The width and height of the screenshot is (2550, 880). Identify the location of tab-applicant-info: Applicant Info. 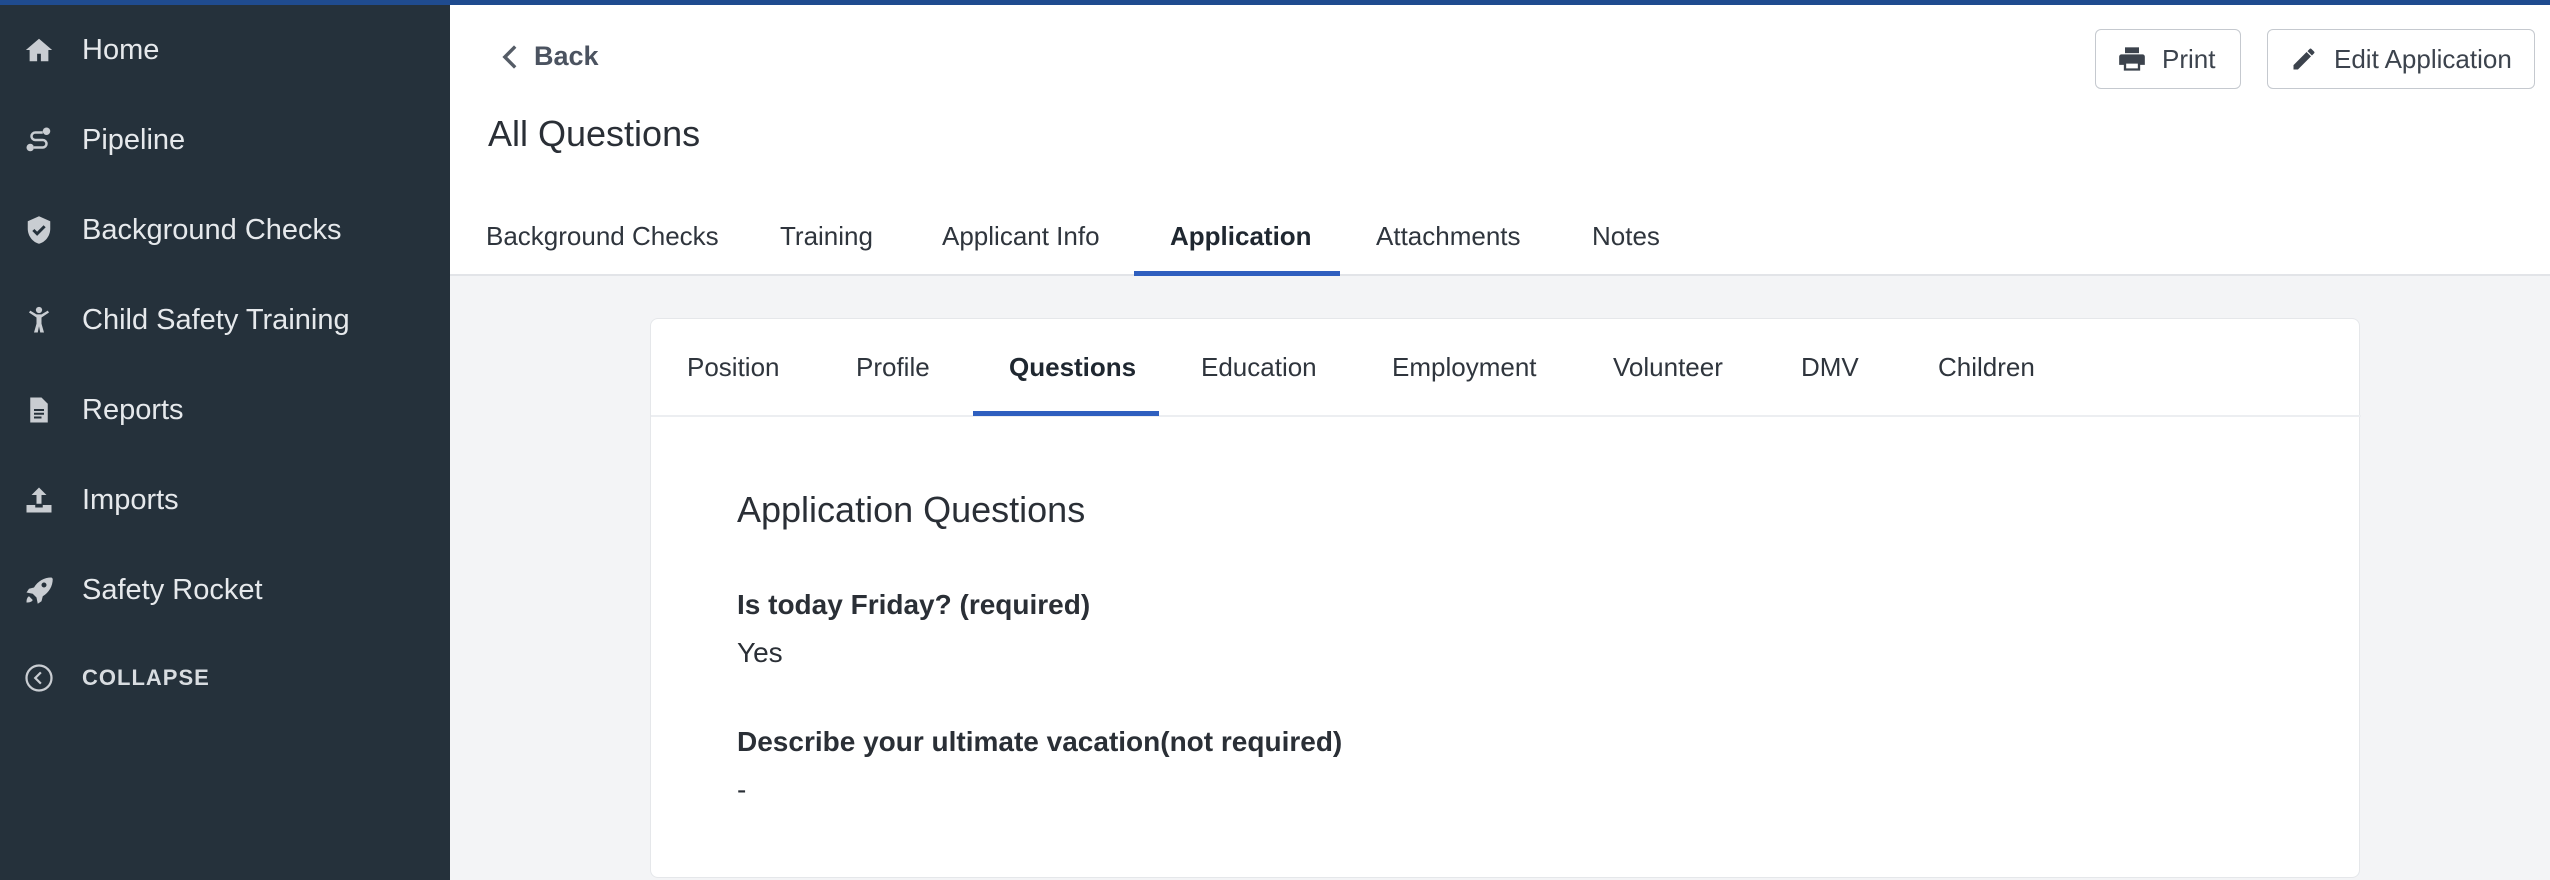
(1021, 236).